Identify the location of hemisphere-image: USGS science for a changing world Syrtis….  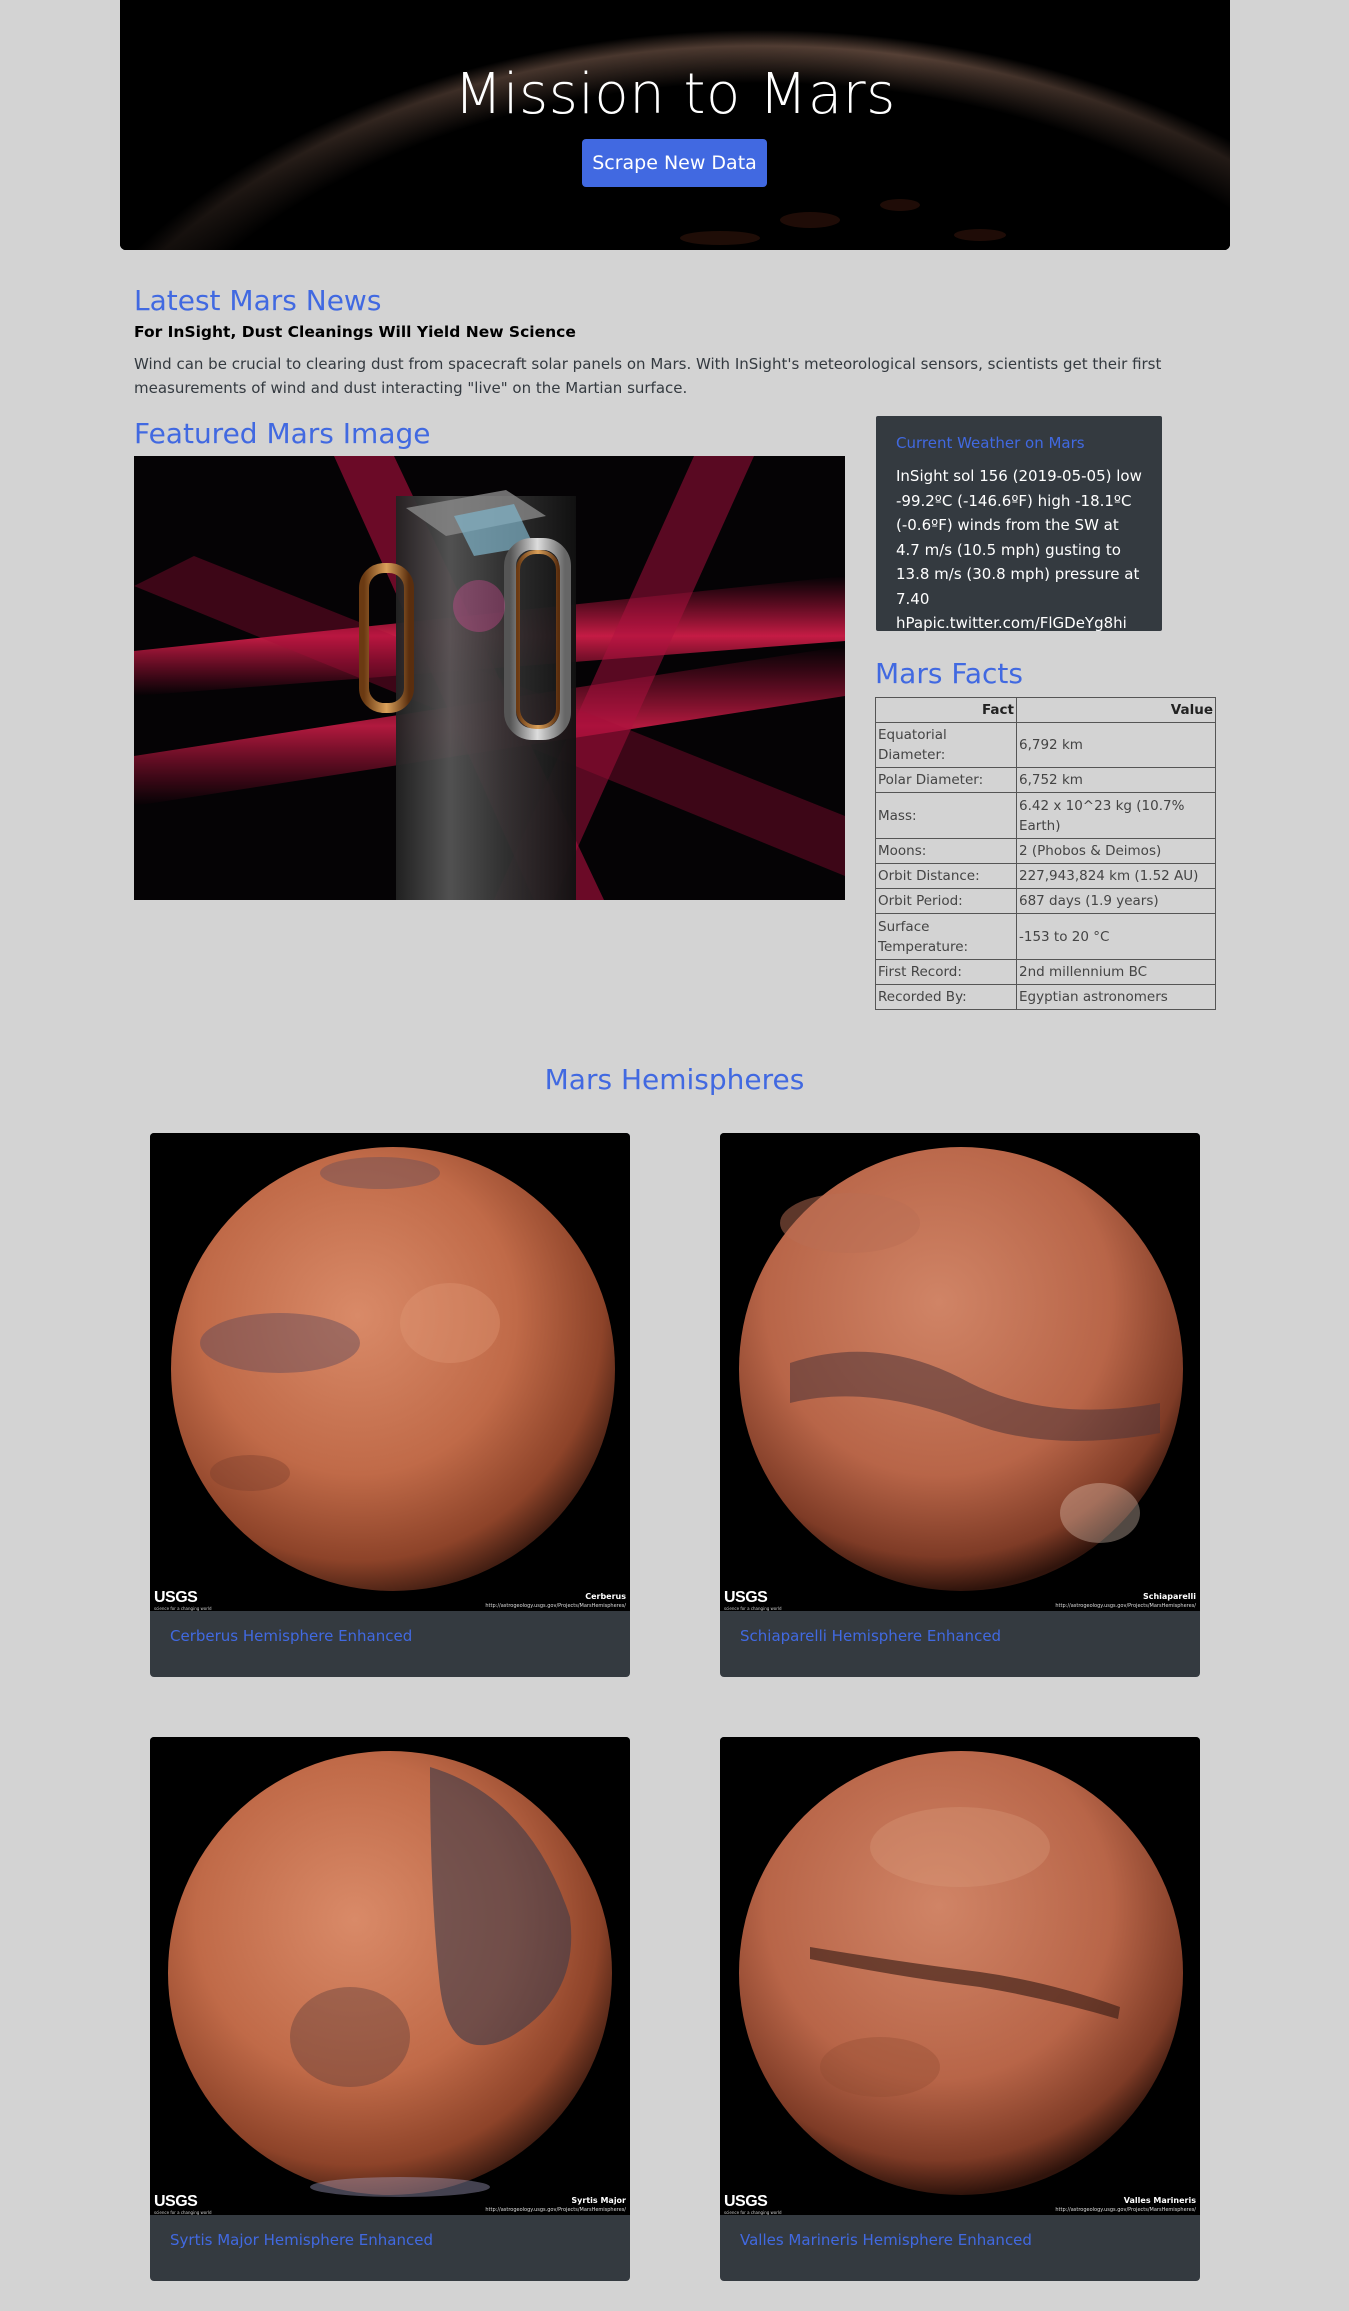
(390, 1976).